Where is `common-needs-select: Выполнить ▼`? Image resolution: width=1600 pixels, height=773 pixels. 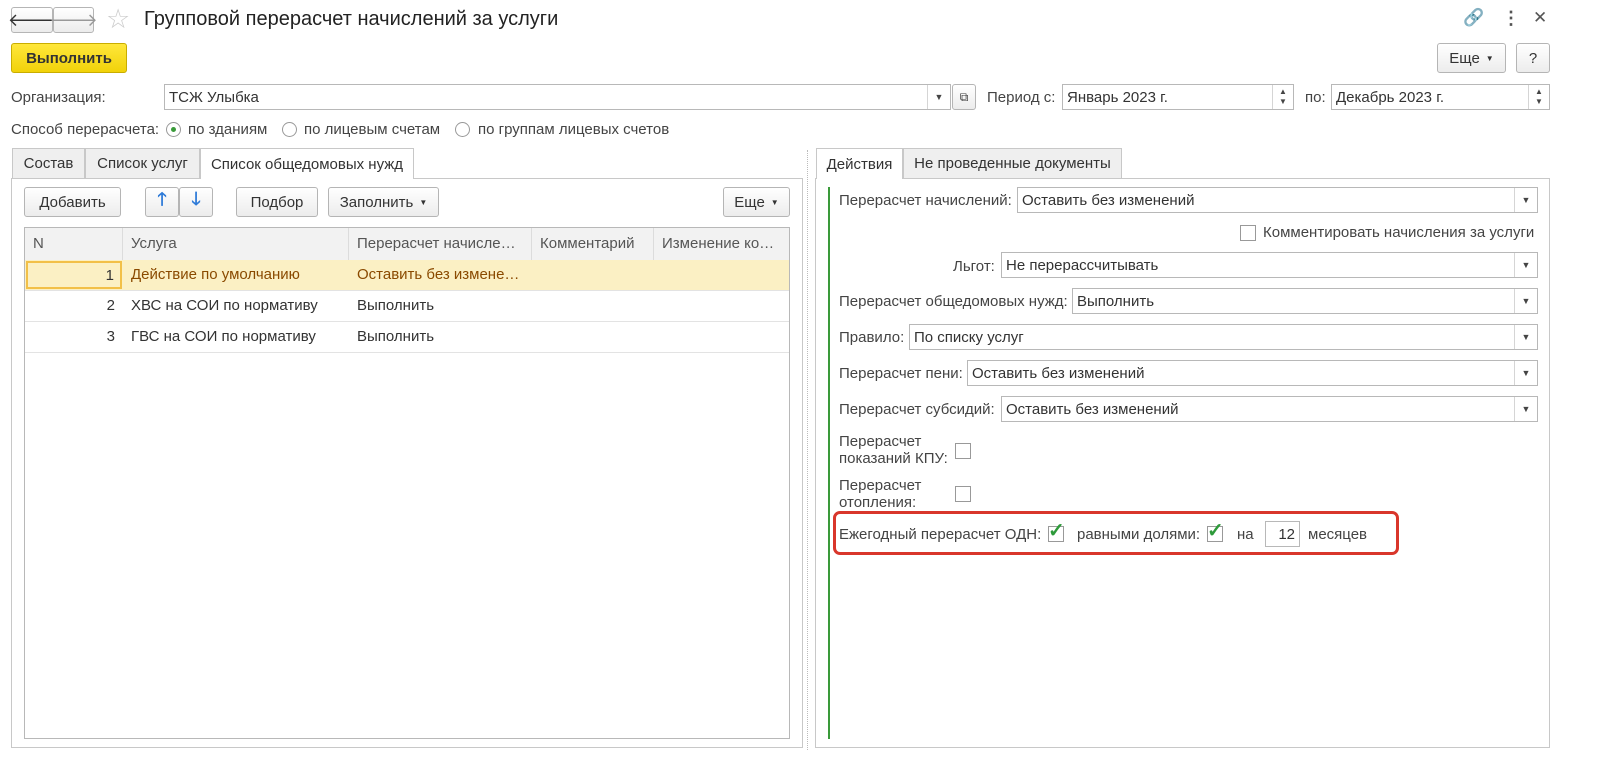 common-needs-select: Выполнить ▼ is located at coordinates (1305, 301).